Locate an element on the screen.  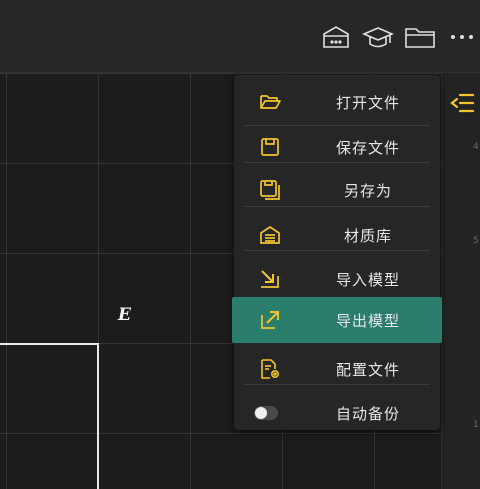
auto-backup-toggle is located at coordinates (266, 413).